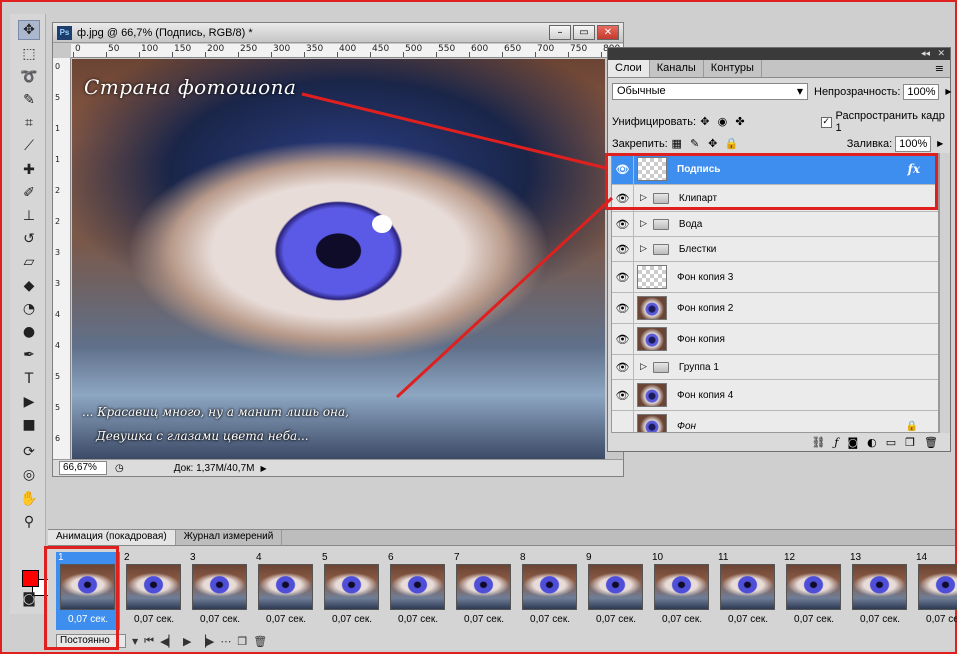 The height and width of the screenshot is (654, 957). I want to click on arrow-to-signature-layer, so click(454, 131).